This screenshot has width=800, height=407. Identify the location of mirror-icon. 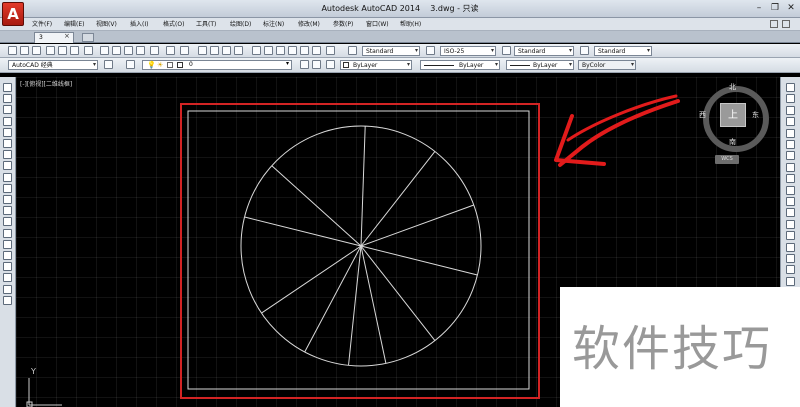
(790, 110).